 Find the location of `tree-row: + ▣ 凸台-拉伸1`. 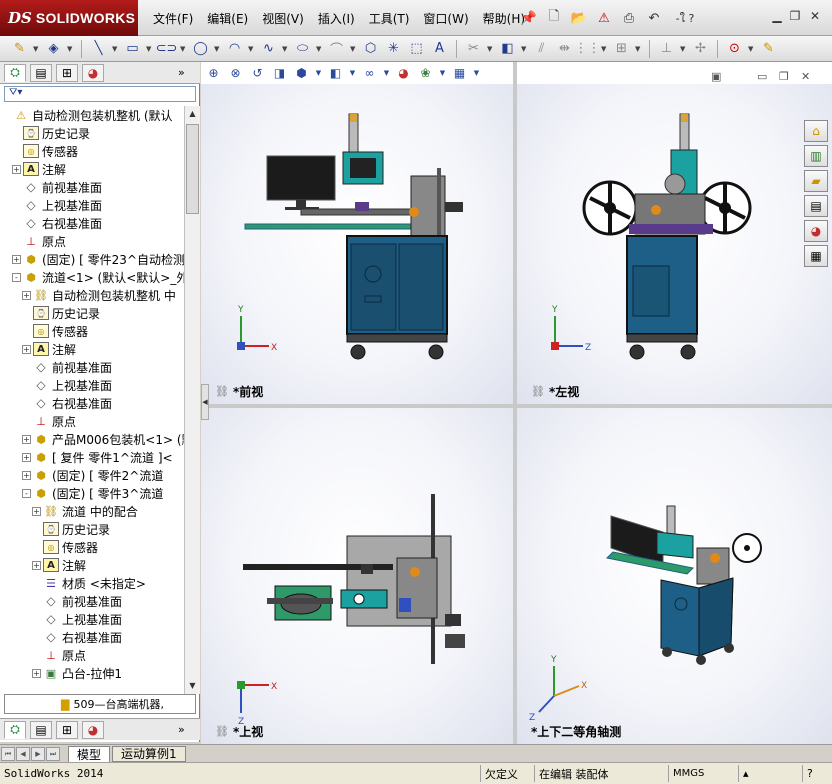

tree-row: + ▣ 凸台-拉伸1 is located at coordinates (92, 673).